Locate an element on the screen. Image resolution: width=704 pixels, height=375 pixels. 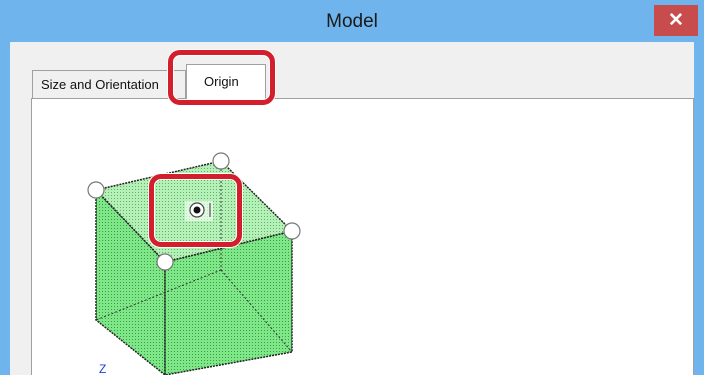
origin-radio-dot is located at coordinates (197, 210).